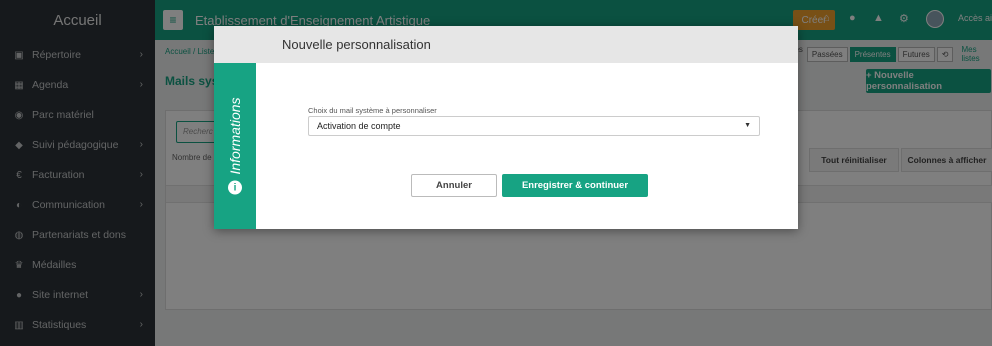  Describe the element at coordinates (454, 185) in the screenshot. I see `cancel-button: Annuler` at that location.